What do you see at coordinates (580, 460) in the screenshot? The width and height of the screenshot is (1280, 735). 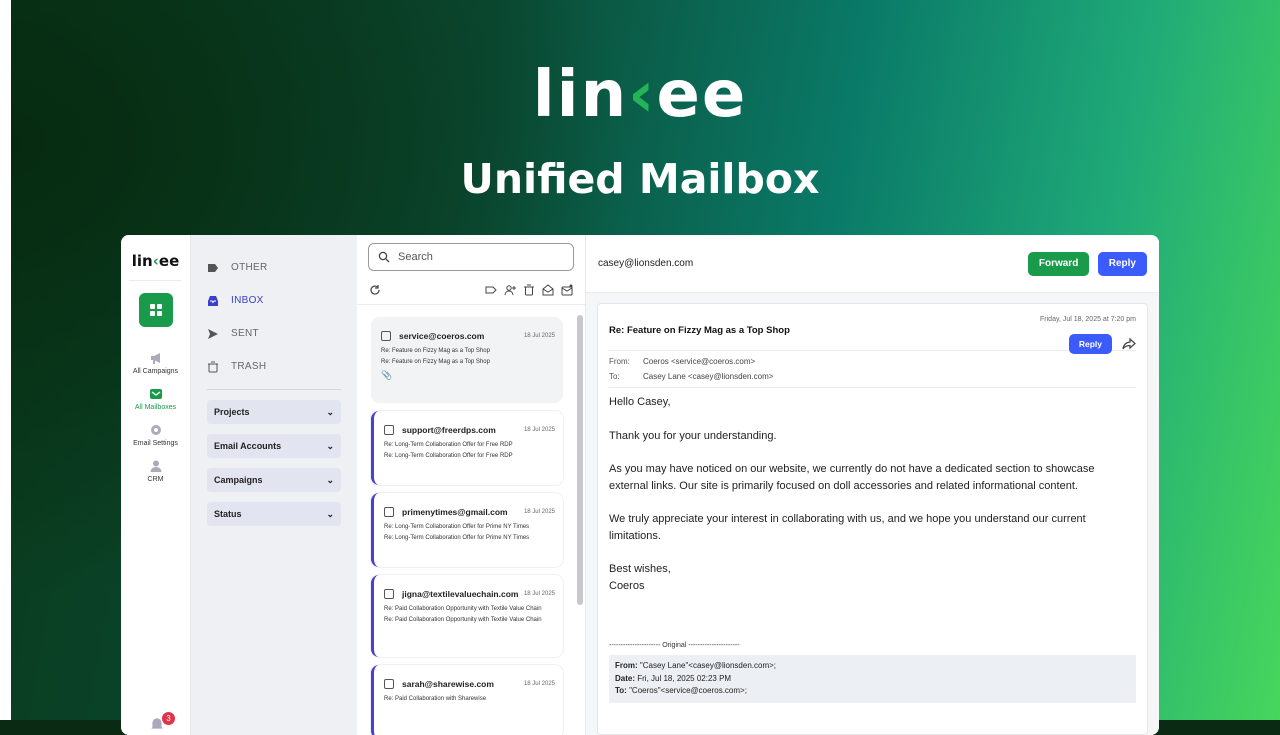 I see `scrollbar` at bounding box center [580, 460].